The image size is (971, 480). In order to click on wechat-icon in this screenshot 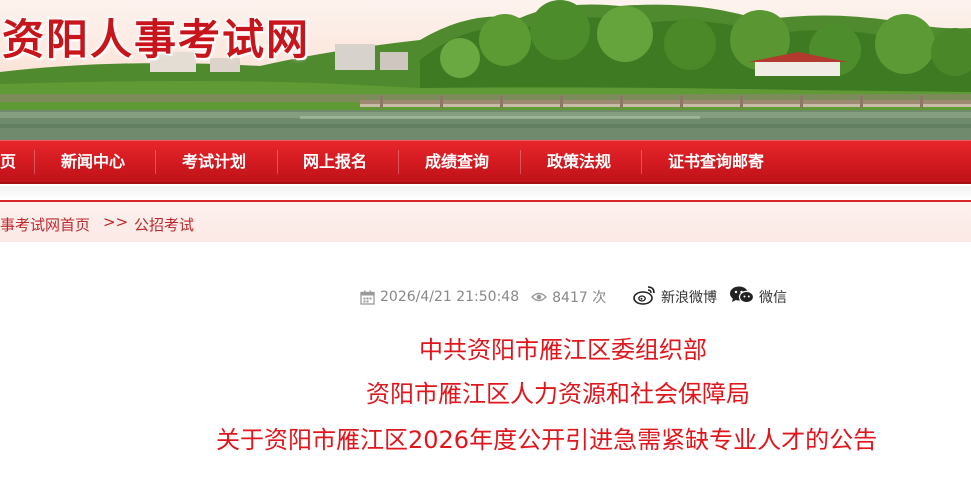, I will do `click(742, 297)`.